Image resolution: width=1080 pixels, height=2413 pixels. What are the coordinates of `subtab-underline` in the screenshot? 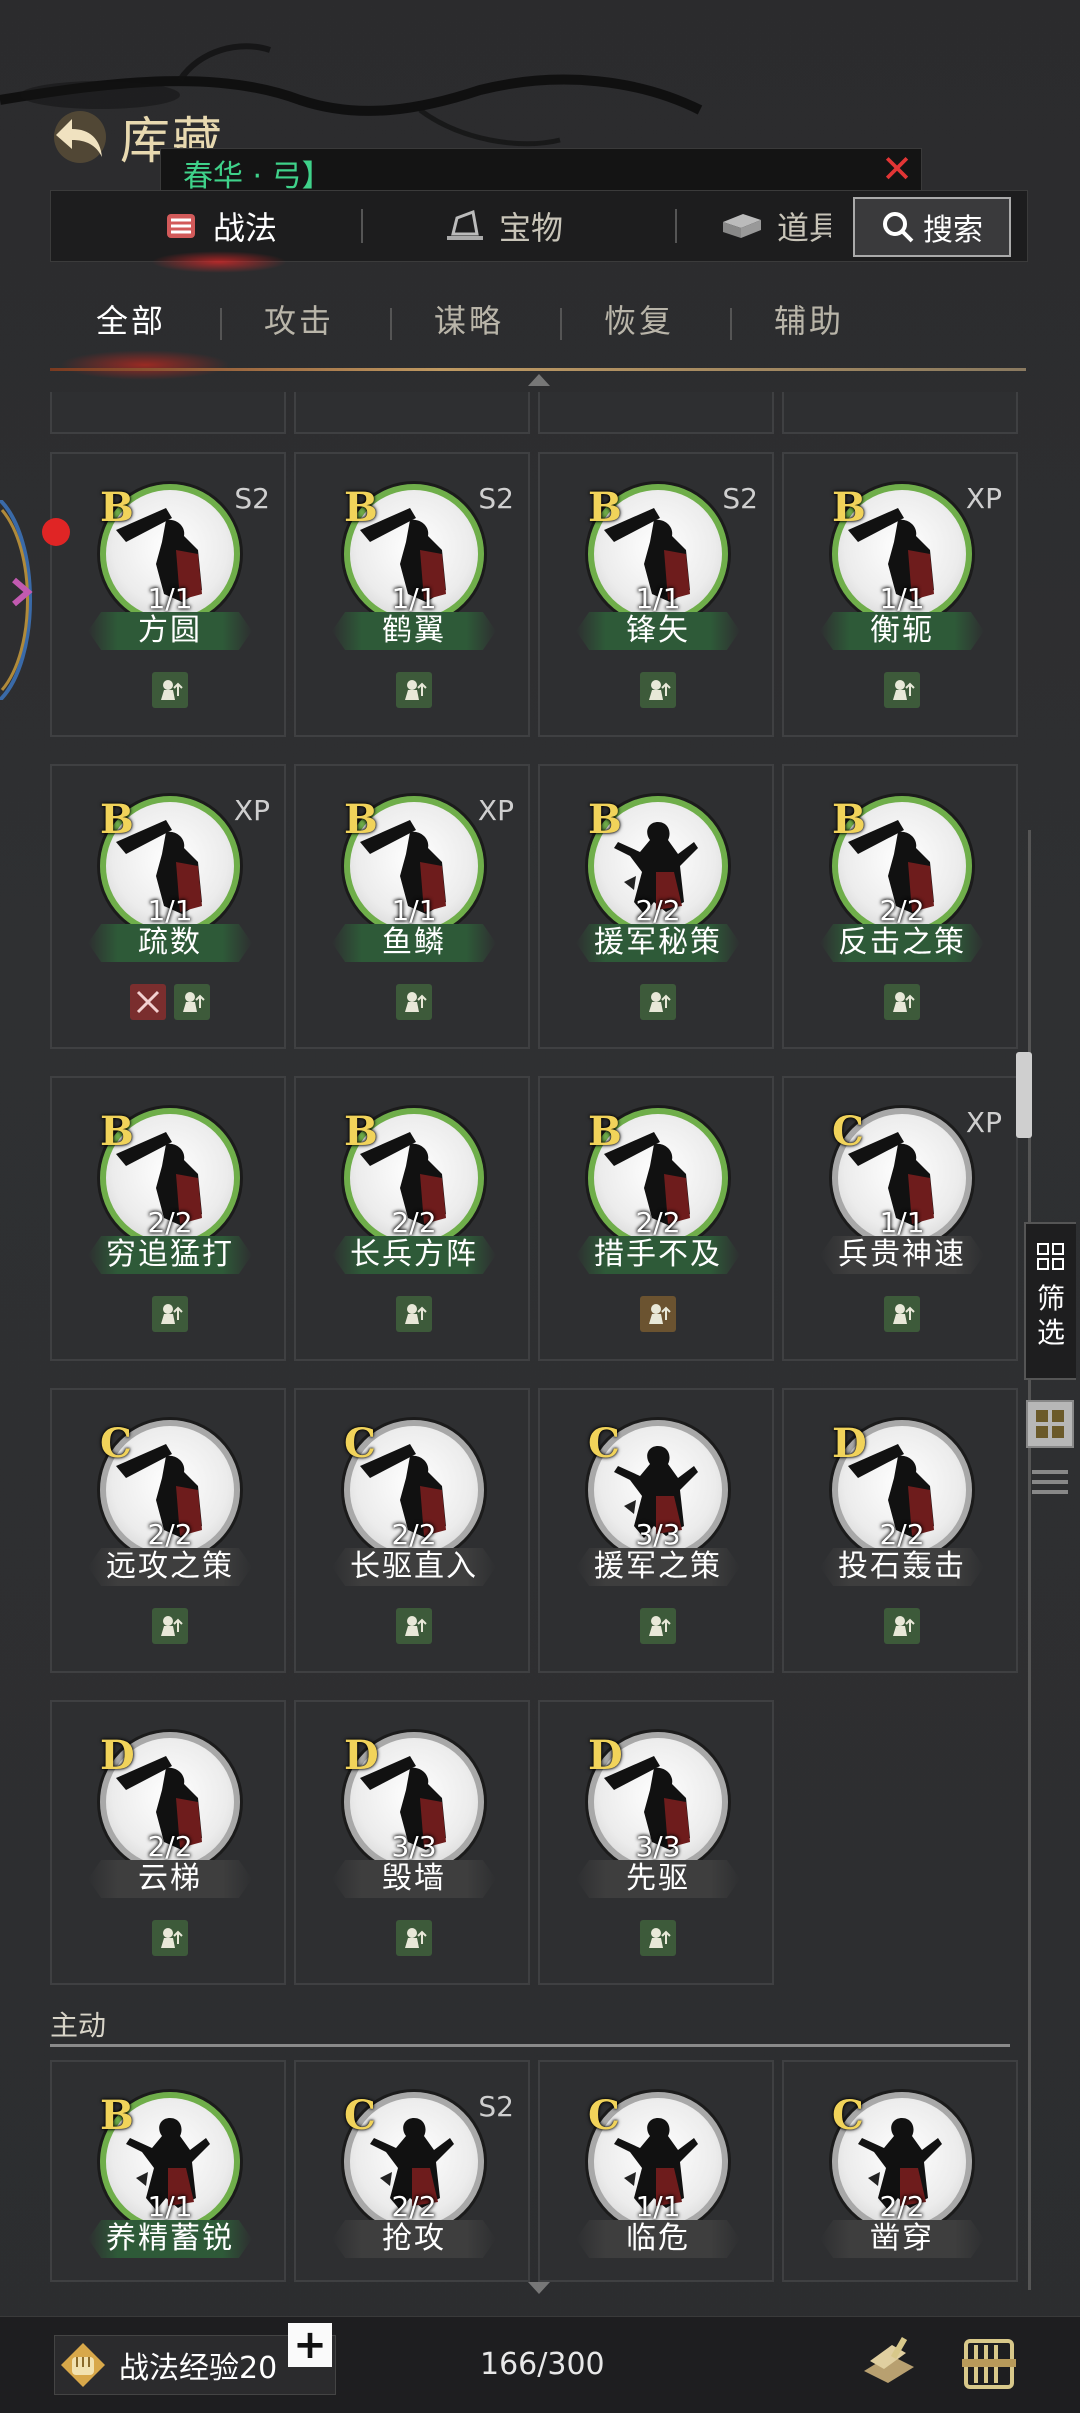 It's located at (538, 369).